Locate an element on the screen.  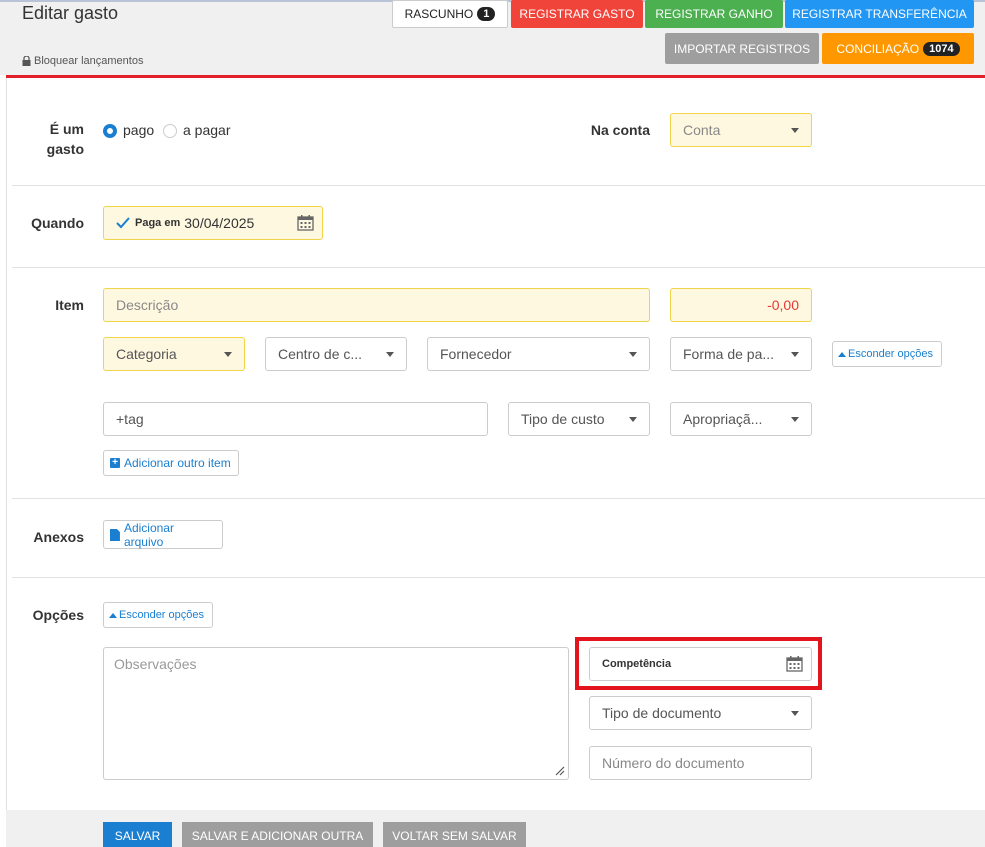
lock-entries-label: Bloquear lançamentos is located at coordinates (89, 61).